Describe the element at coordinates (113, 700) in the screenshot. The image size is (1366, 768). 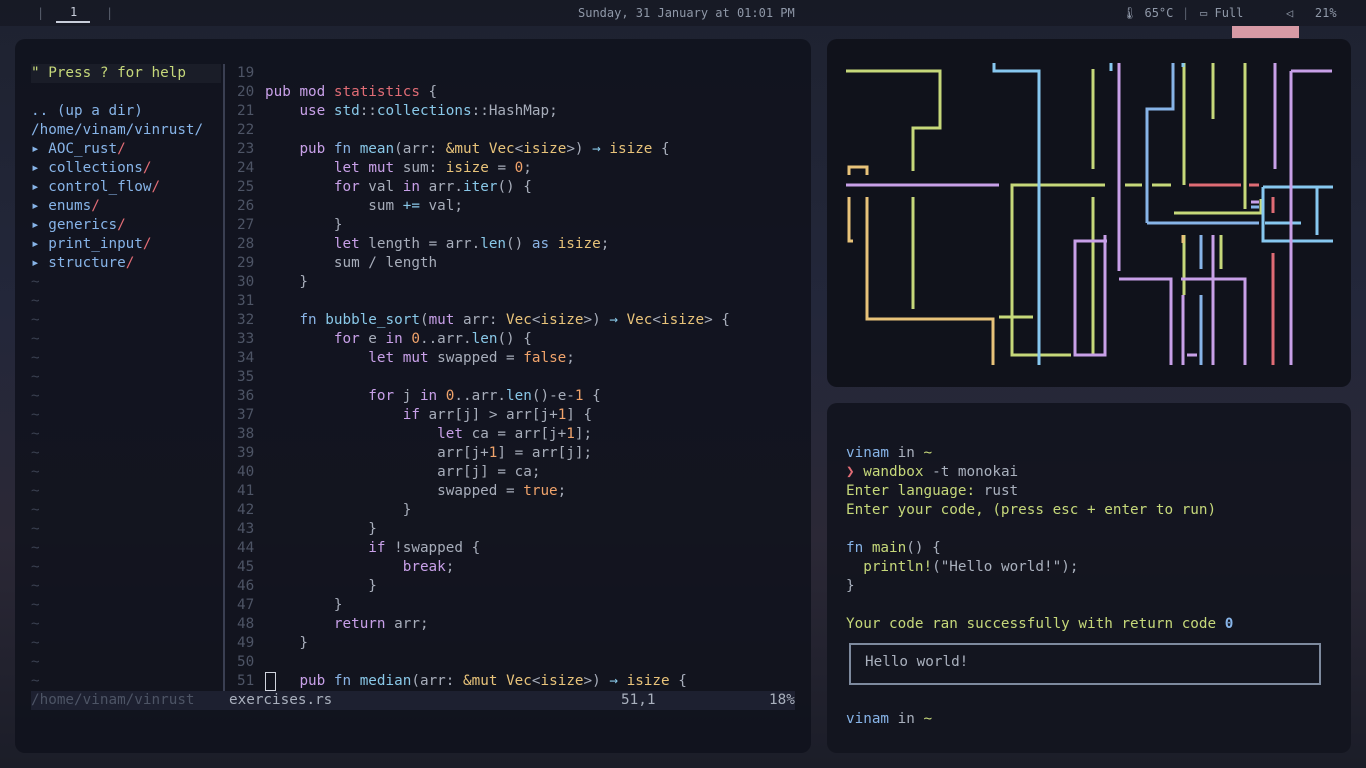
I see `status-tree-path: /home/vinam/vinrust` at that location.